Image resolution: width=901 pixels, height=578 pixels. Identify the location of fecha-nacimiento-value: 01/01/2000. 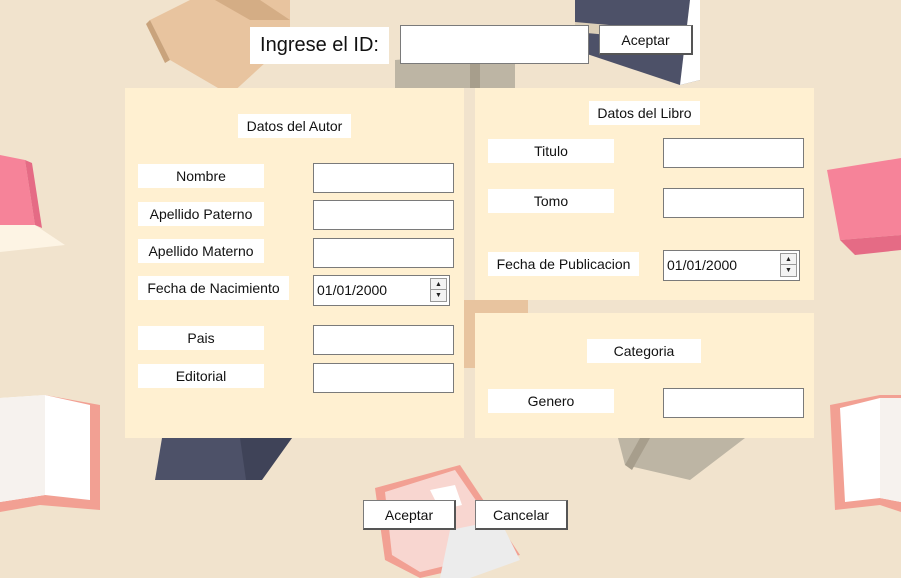
(352, 290).